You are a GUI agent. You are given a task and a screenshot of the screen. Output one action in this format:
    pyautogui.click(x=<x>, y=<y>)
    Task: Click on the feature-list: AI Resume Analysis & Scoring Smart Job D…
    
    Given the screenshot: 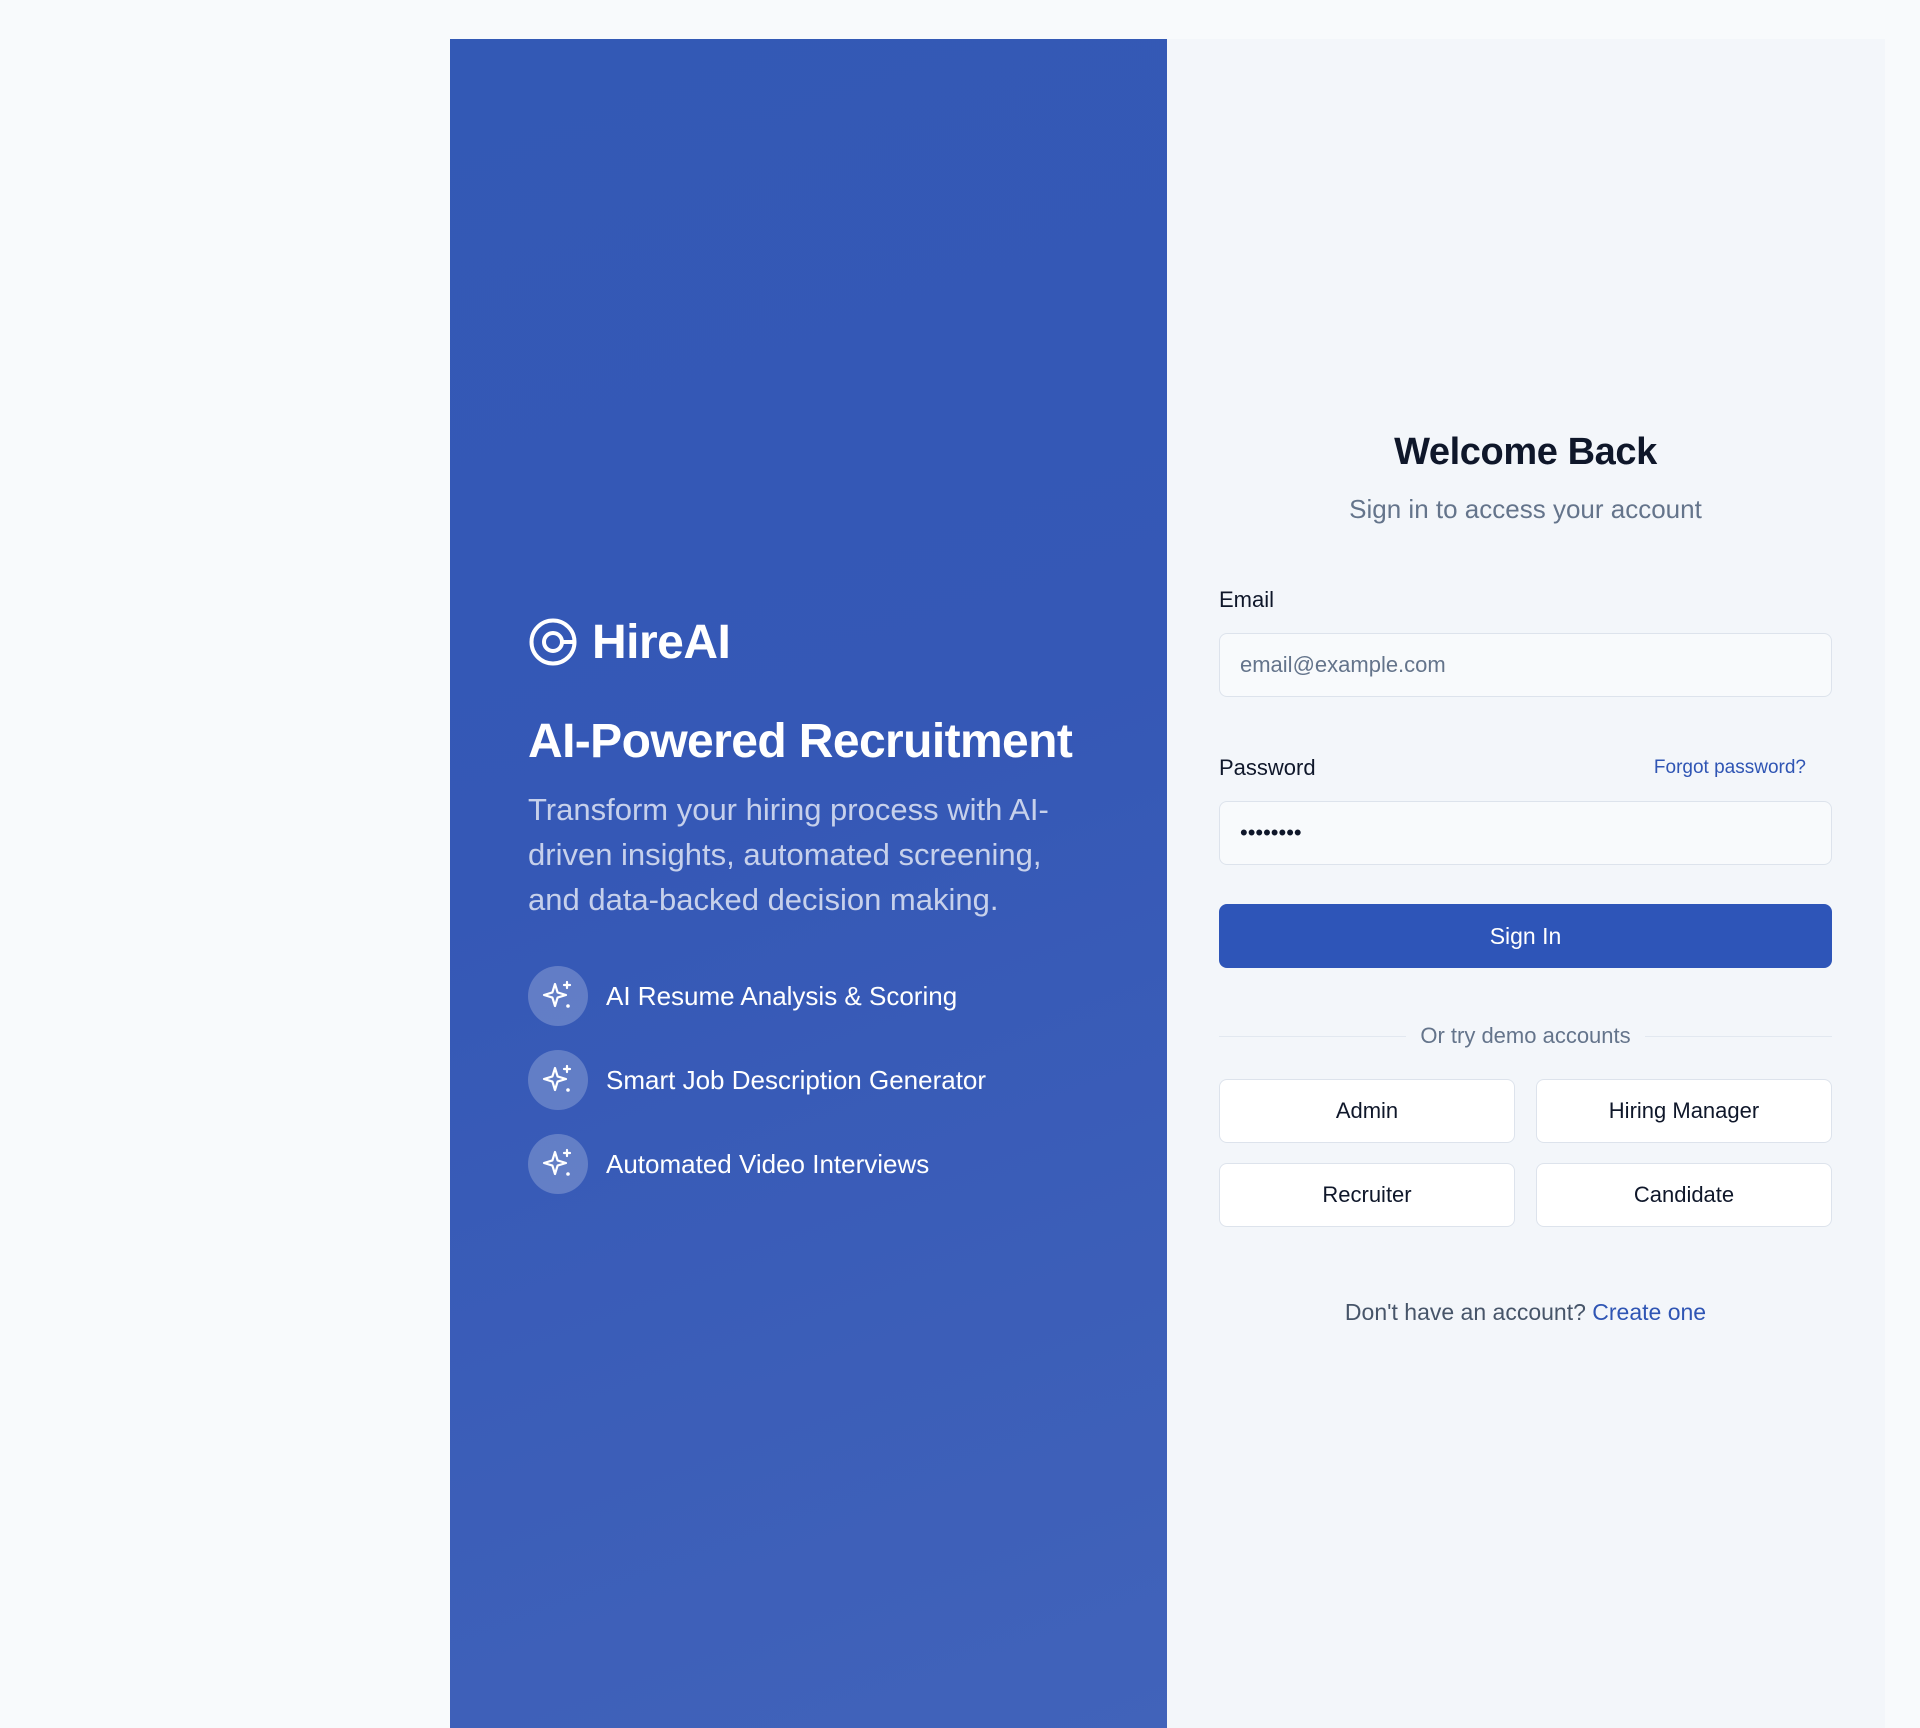 What is the action you would take?
    pyautogui.click(x=808, y=1080)
    